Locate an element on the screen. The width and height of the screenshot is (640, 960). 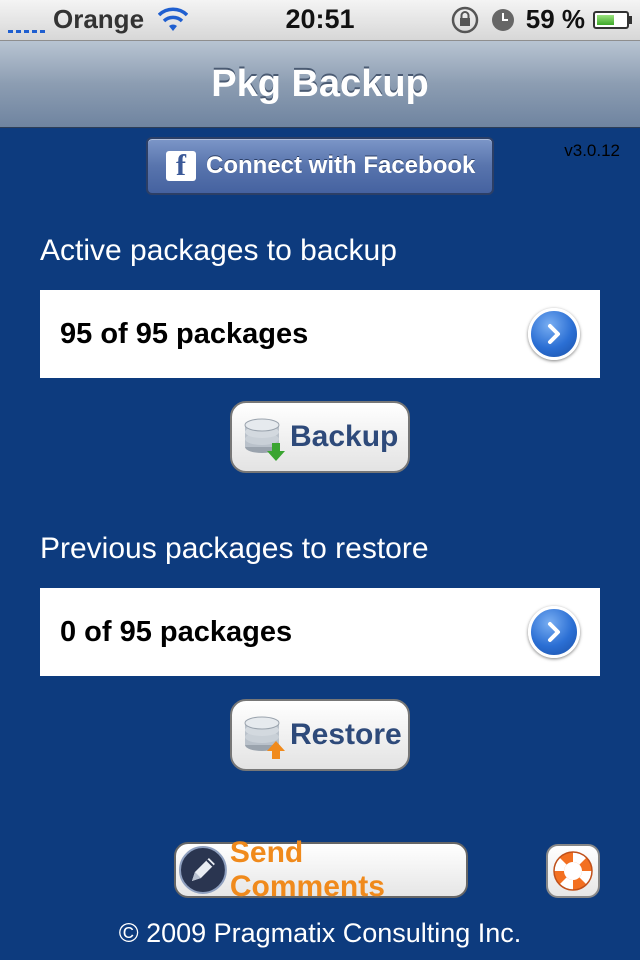
help-button is located at coordinates (573, 871).